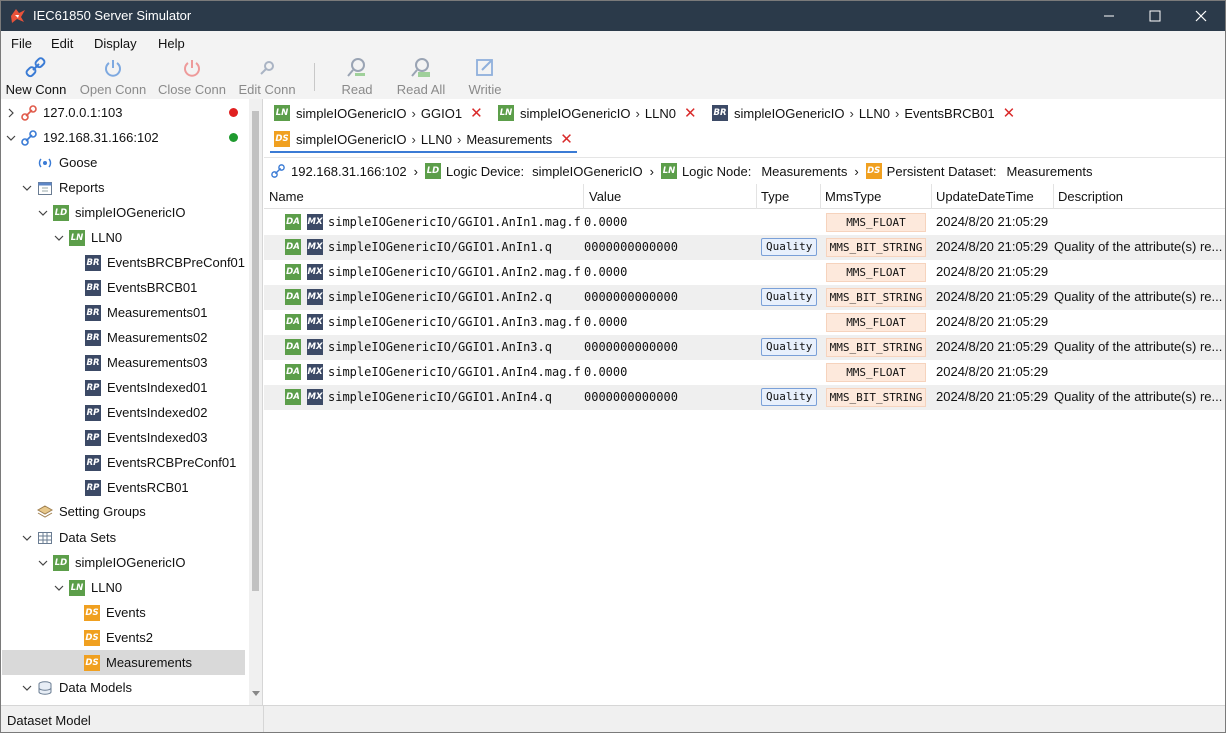 The width and height of the screenshot is (1226, 733). I want to click on tree-goose: Goose, so click(59, 162).